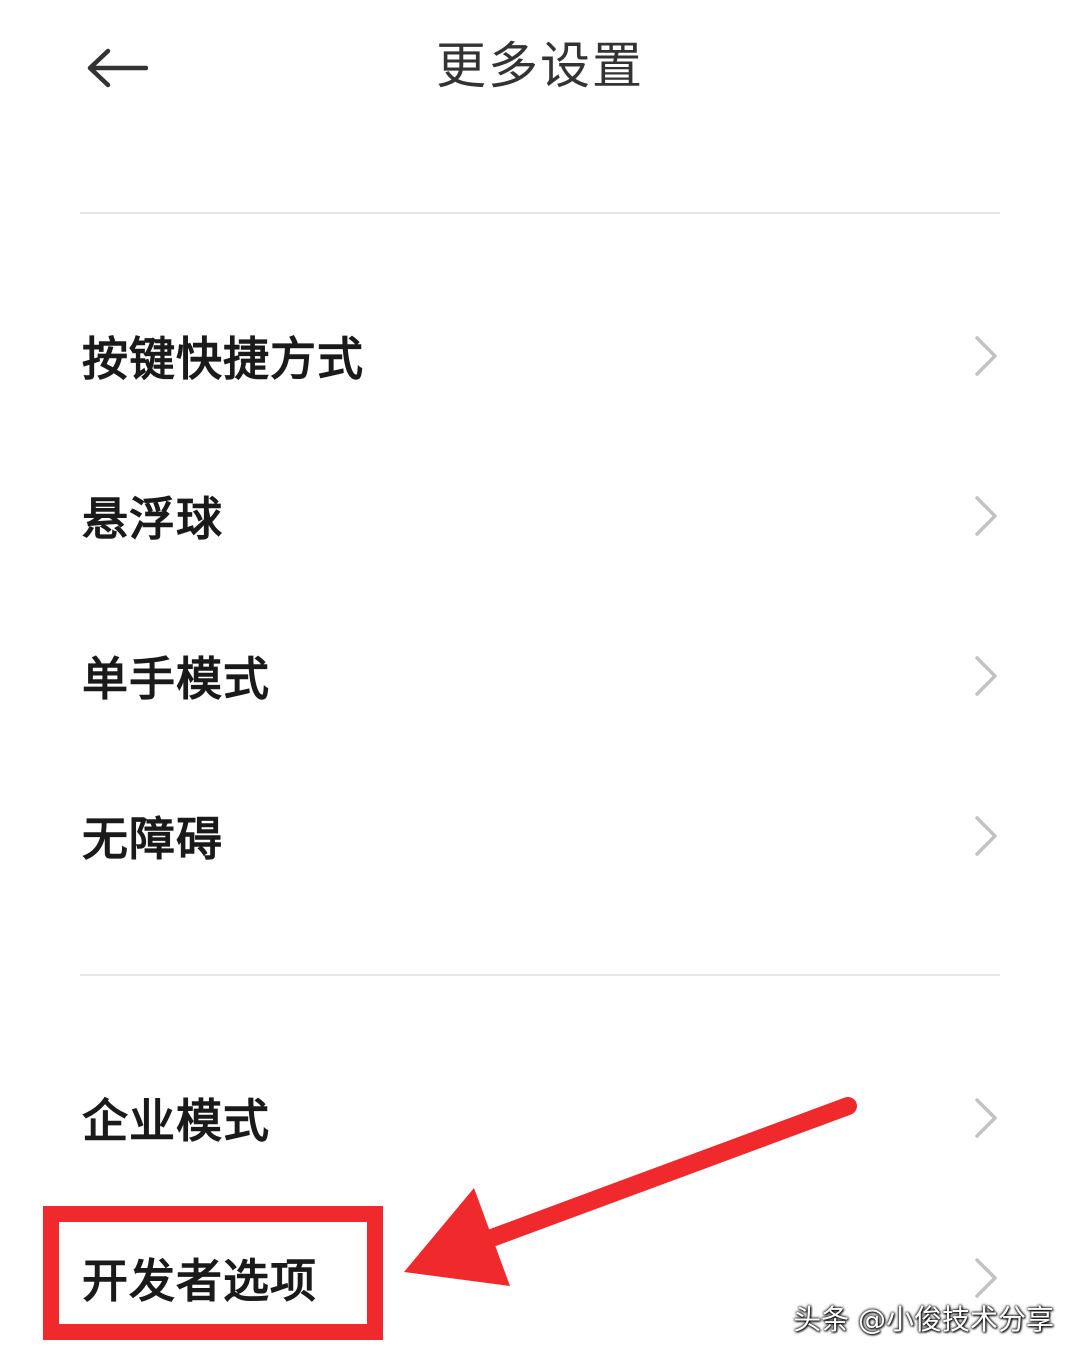 The image size is (1080, 1360). I want to click on page-title: 更多设置, so click(540, 66).